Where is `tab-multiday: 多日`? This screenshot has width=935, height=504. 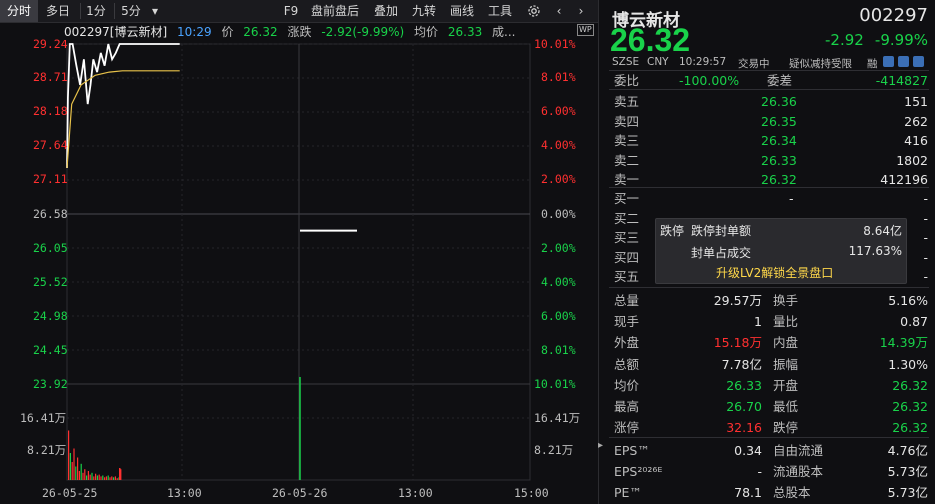
tab-multiday: 多日 is located at coordinates (58, 11).